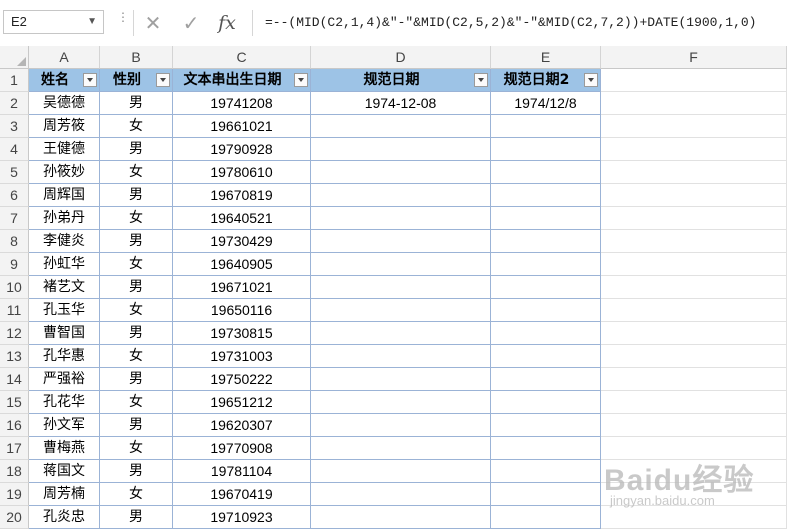 The image size is (787, 529). What do you see at coordinates (694, 57) in the screenshot?
I see `column-header-f: F` at bounding box center [694, 57].